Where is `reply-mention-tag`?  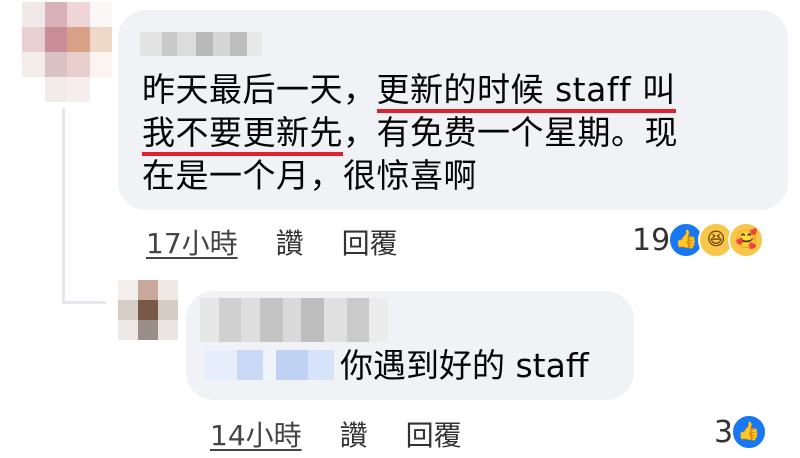
reply-mention-tag is located at coordinates (269, 365).